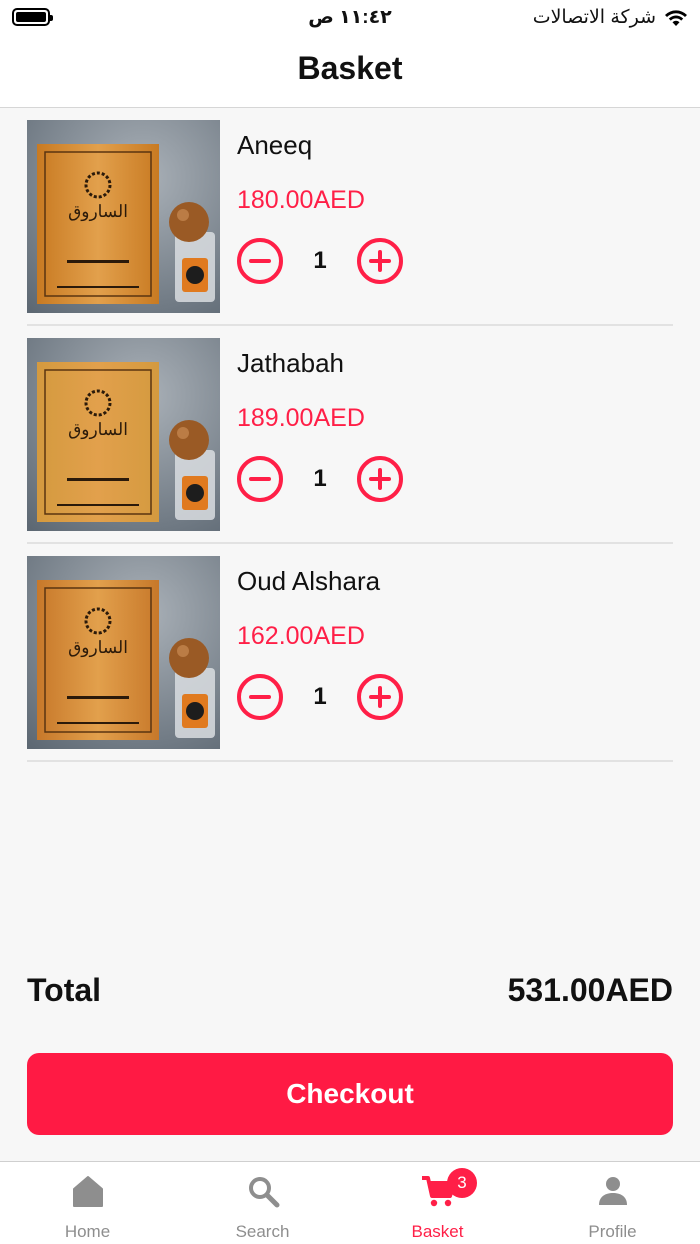  What do you see at coordinates (275, 145) in the screenshot?
I see `product-name: Aneeq` at bounding box center [275, 145].